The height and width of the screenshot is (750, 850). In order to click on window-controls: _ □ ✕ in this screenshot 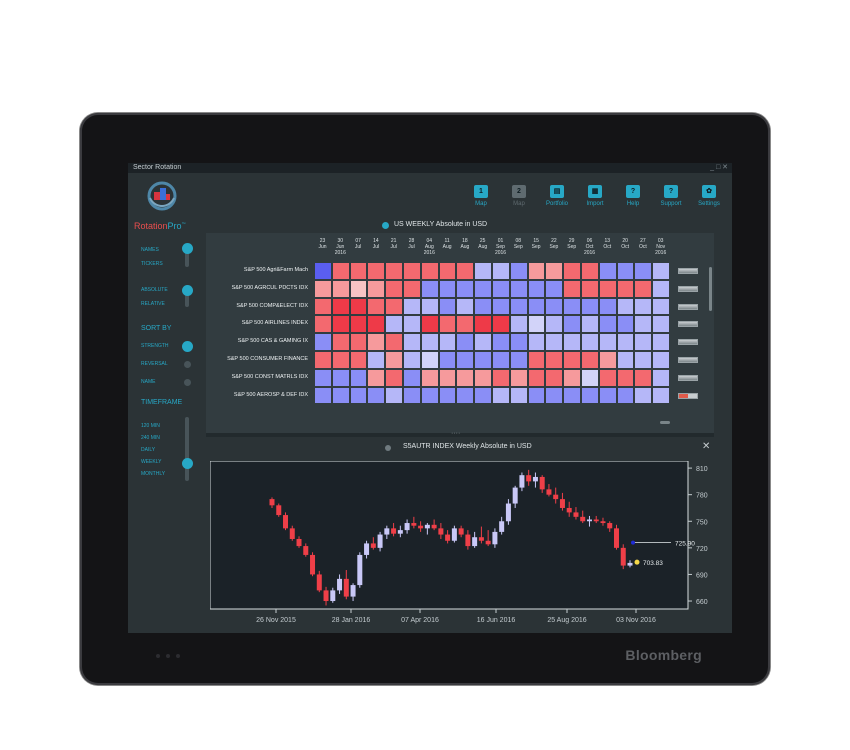, I will do `click(719, 168)`.